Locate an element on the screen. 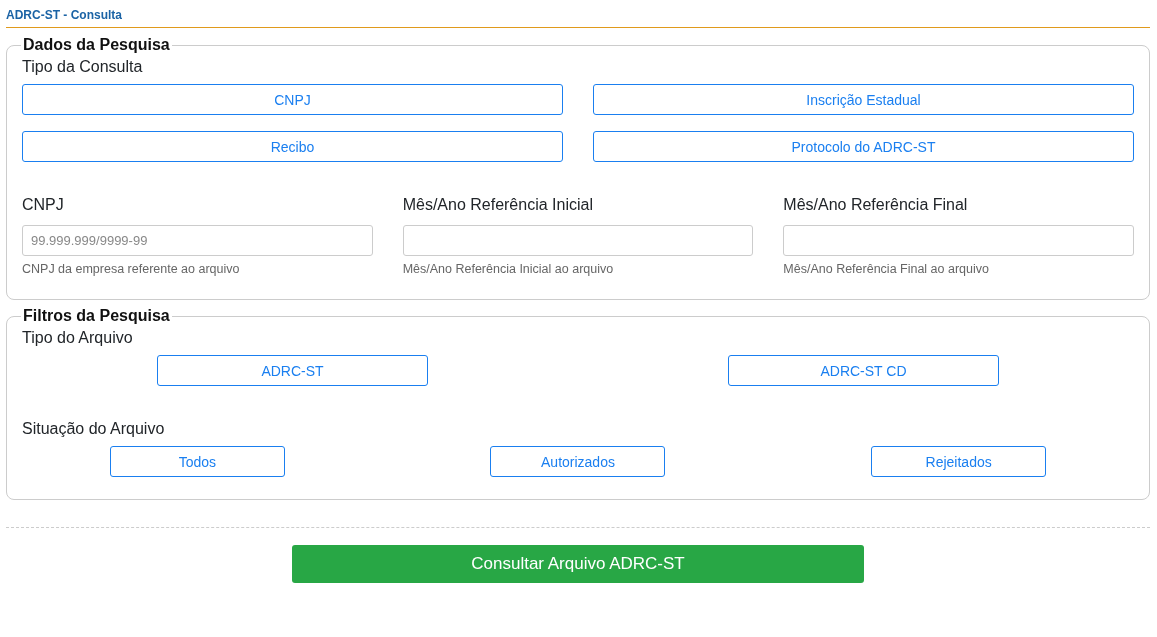 This screenshot has width=1157, height=637. section-legend: Dados da Pesquisa is located at coordinates (96, 45).